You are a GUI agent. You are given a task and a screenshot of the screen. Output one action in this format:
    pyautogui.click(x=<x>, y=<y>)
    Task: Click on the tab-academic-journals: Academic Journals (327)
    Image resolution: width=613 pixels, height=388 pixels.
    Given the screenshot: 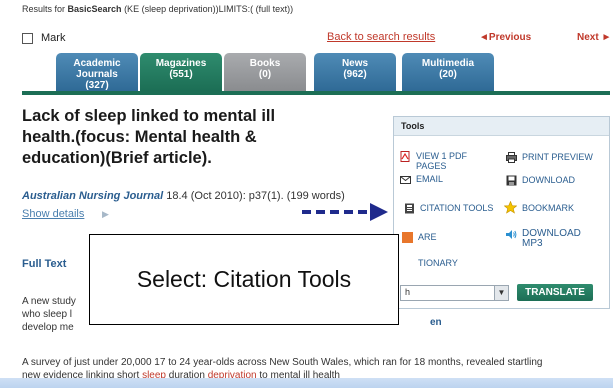 What is the action you would take?
    pyautogui.click(x=97, y=72)
    